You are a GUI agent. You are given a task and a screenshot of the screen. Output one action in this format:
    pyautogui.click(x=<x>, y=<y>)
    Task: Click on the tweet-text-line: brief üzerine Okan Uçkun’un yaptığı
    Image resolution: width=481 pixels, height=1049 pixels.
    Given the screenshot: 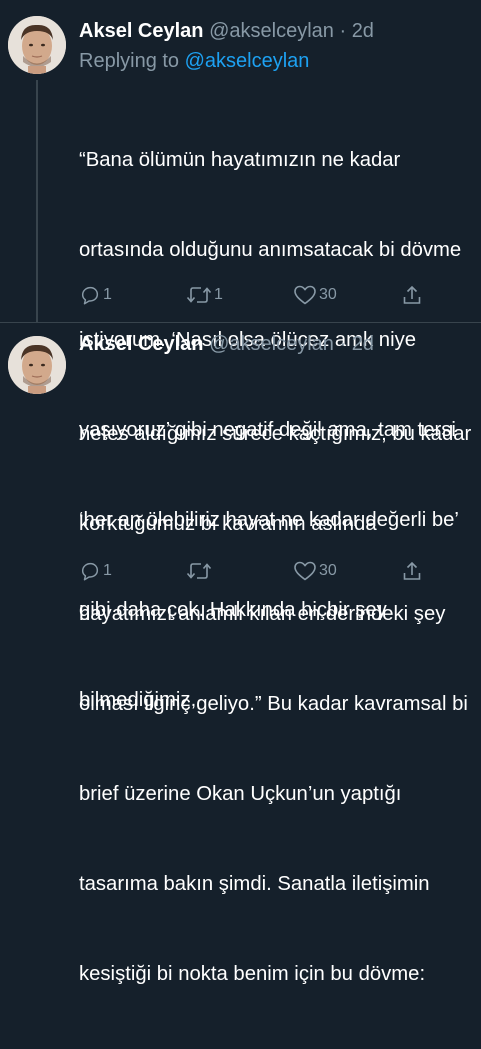 What is the action you would take?
    pyautogui.click(x=240, y=794)
    